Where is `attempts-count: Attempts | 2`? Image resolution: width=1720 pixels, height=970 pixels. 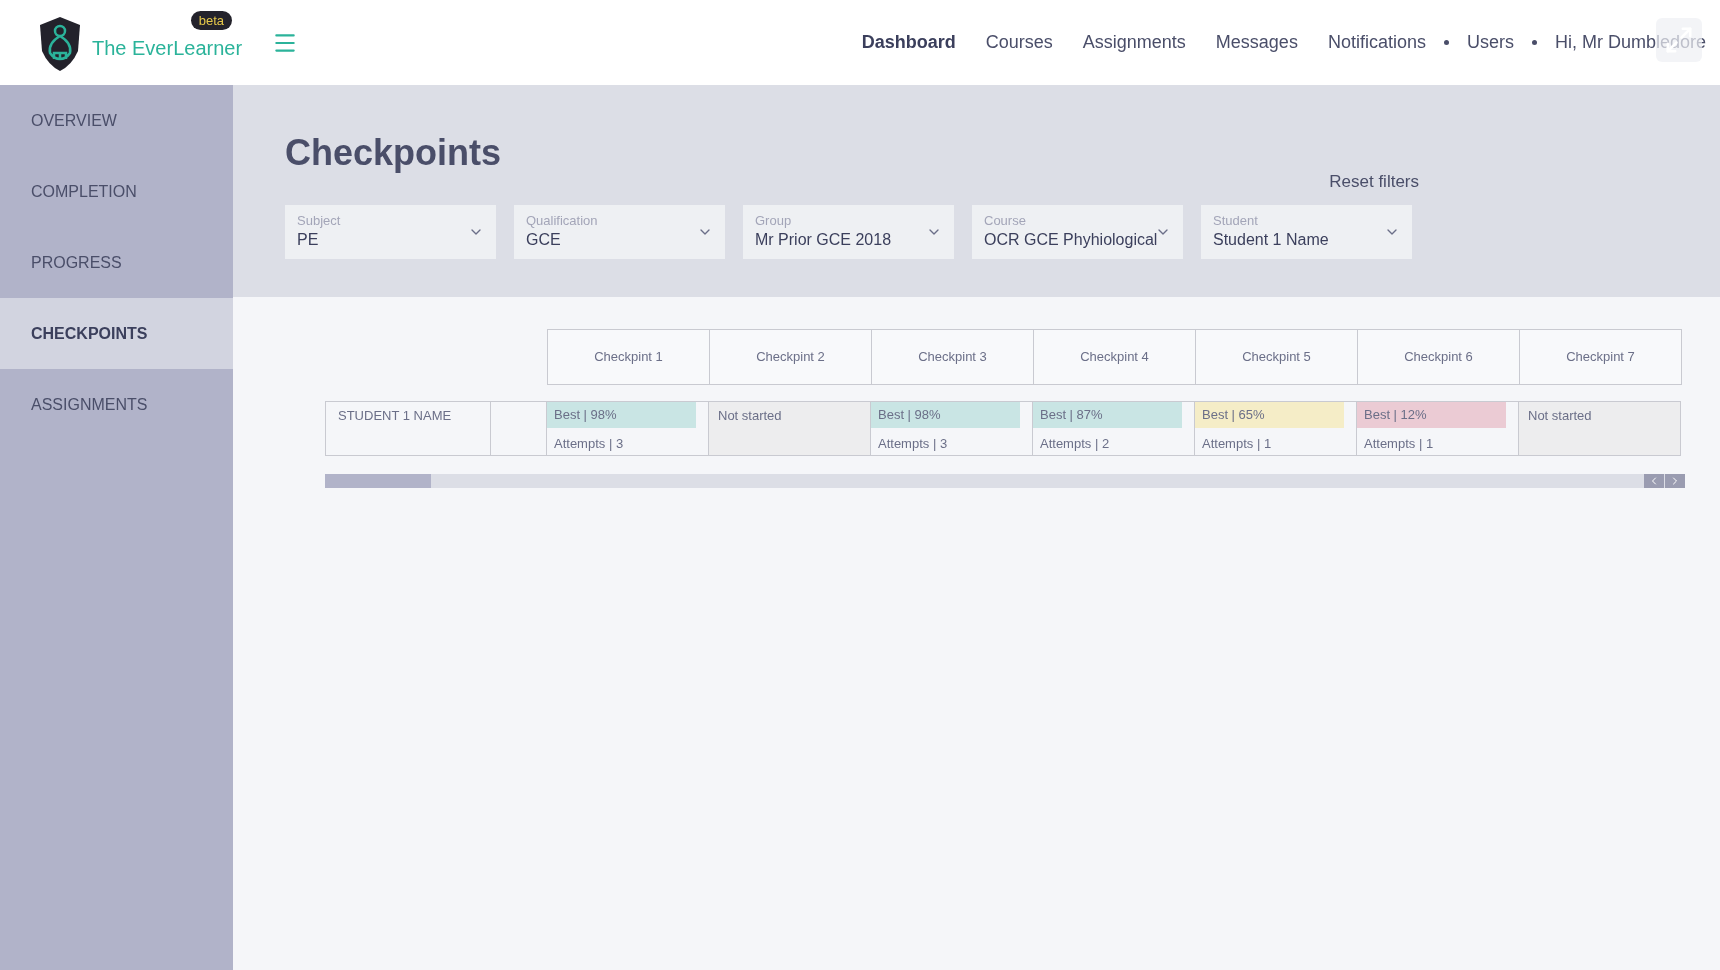
attempts-count: Attempts | 2 is located at coordinates (1075, 444).